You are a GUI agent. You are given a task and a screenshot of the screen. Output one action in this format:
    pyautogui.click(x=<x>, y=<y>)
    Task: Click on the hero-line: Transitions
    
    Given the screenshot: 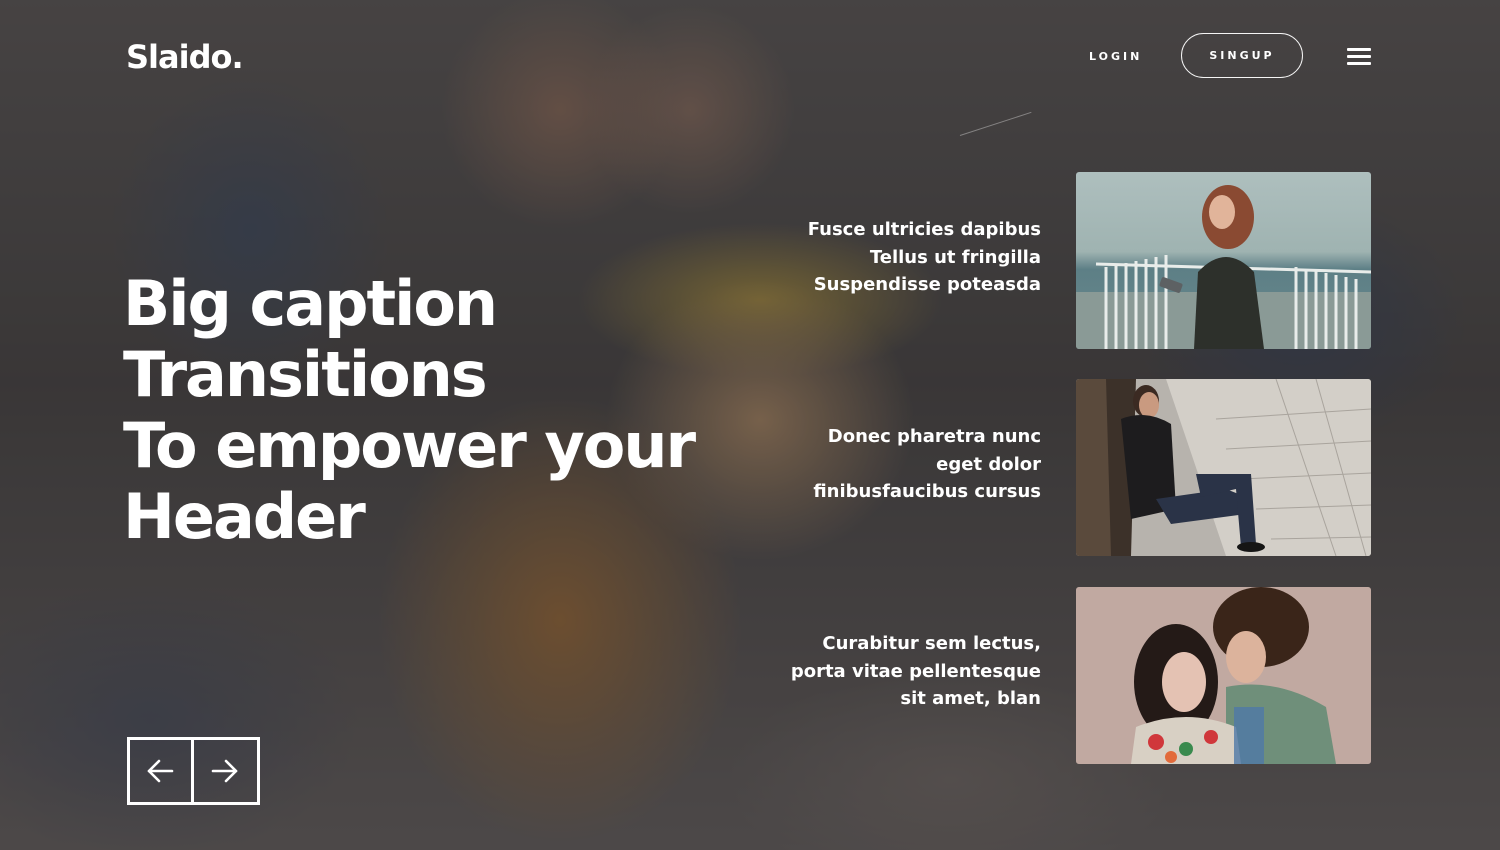 What is the action you would take?
    pyautogui.click(x=305, y=374)
    